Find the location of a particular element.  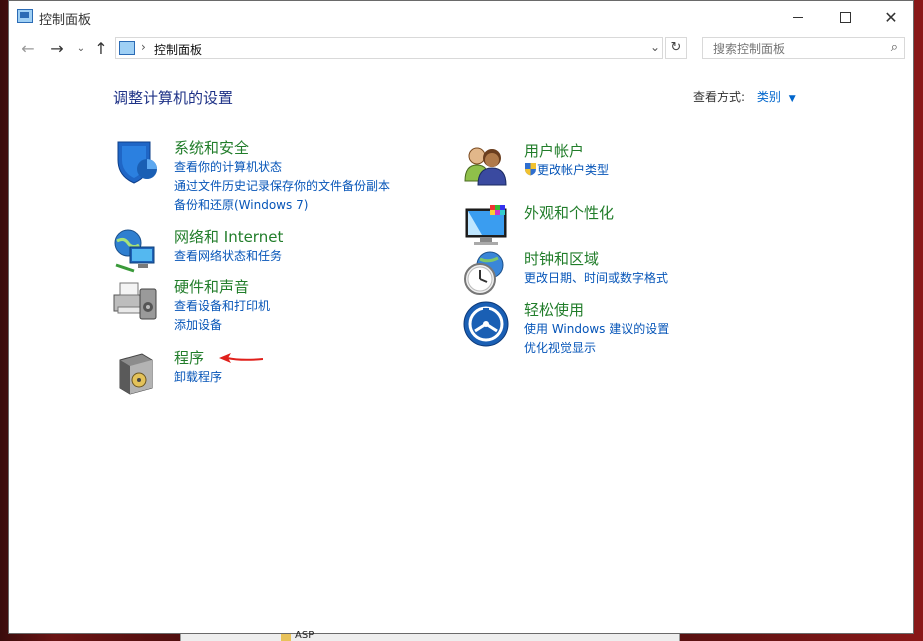

link-add-device: 添加设备 is located at coordinates (222, 325).